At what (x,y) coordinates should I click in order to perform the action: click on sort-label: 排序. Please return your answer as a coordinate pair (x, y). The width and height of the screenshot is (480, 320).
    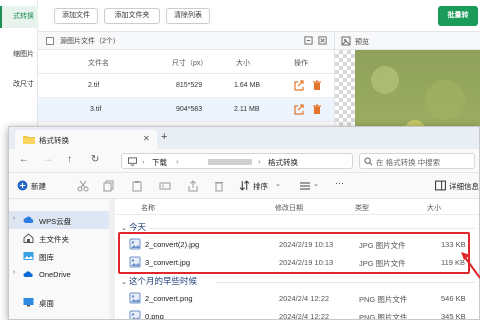
    Looking at the image, I should click on (260, 186).